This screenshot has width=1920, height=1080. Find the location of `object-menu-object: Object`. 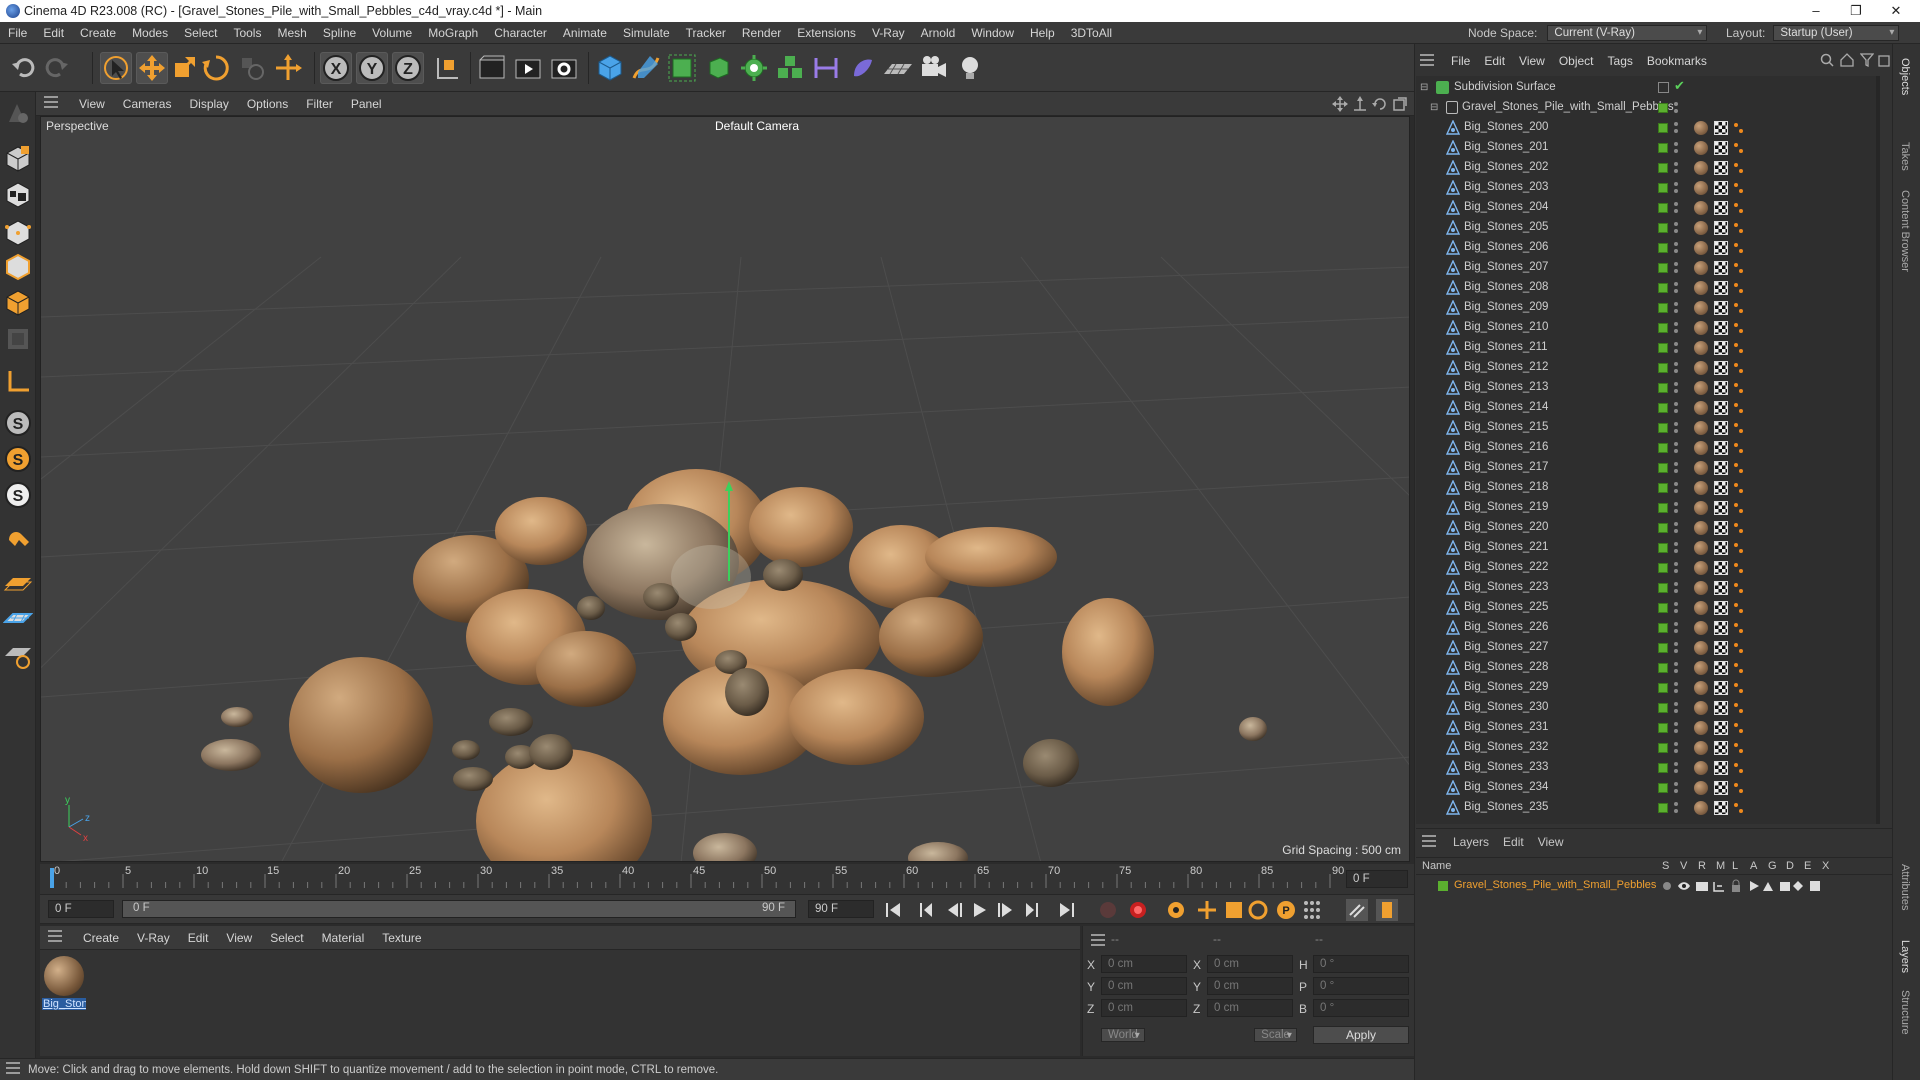

object-menu-object: Object is located at coordinates (1576, 61).